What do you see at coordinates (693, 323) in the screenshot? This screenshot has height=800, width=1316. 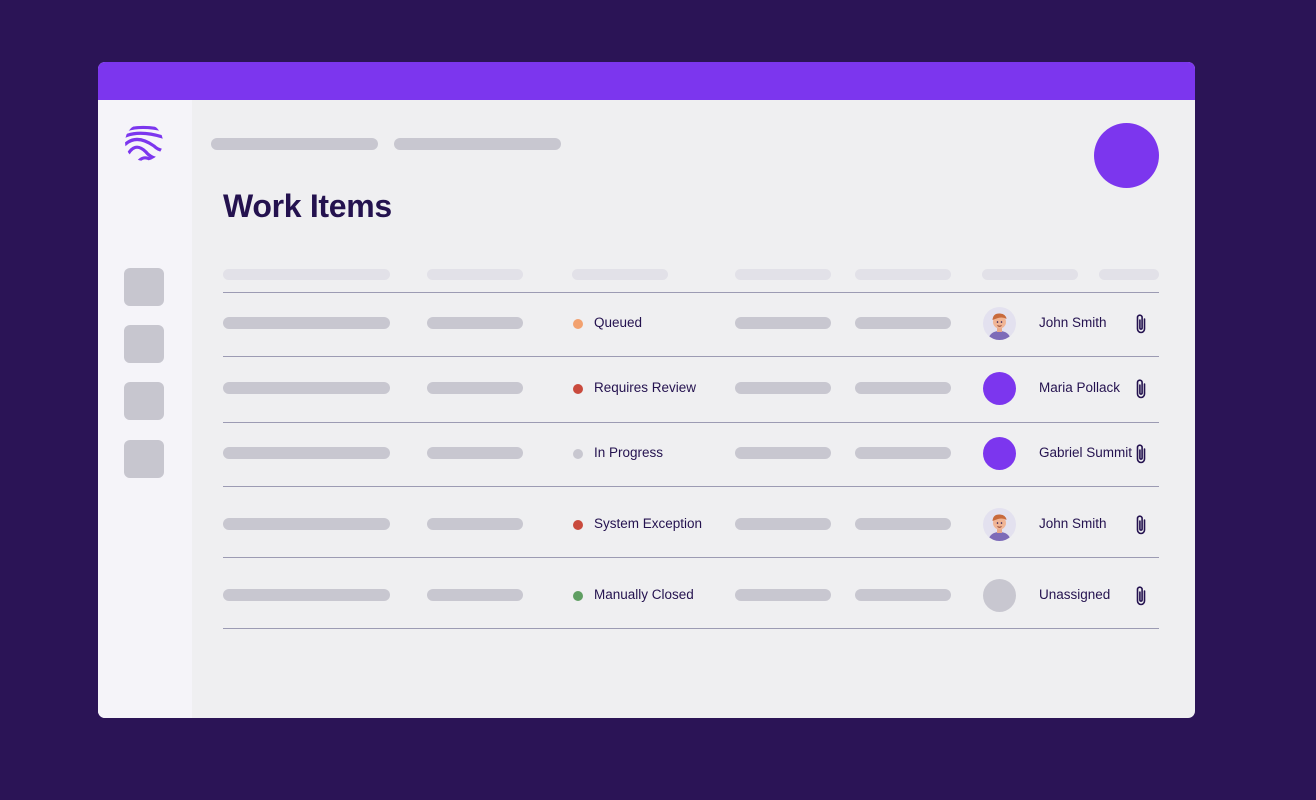 I see `table-row: Queued John Smith` at bounding box center [693, 323].